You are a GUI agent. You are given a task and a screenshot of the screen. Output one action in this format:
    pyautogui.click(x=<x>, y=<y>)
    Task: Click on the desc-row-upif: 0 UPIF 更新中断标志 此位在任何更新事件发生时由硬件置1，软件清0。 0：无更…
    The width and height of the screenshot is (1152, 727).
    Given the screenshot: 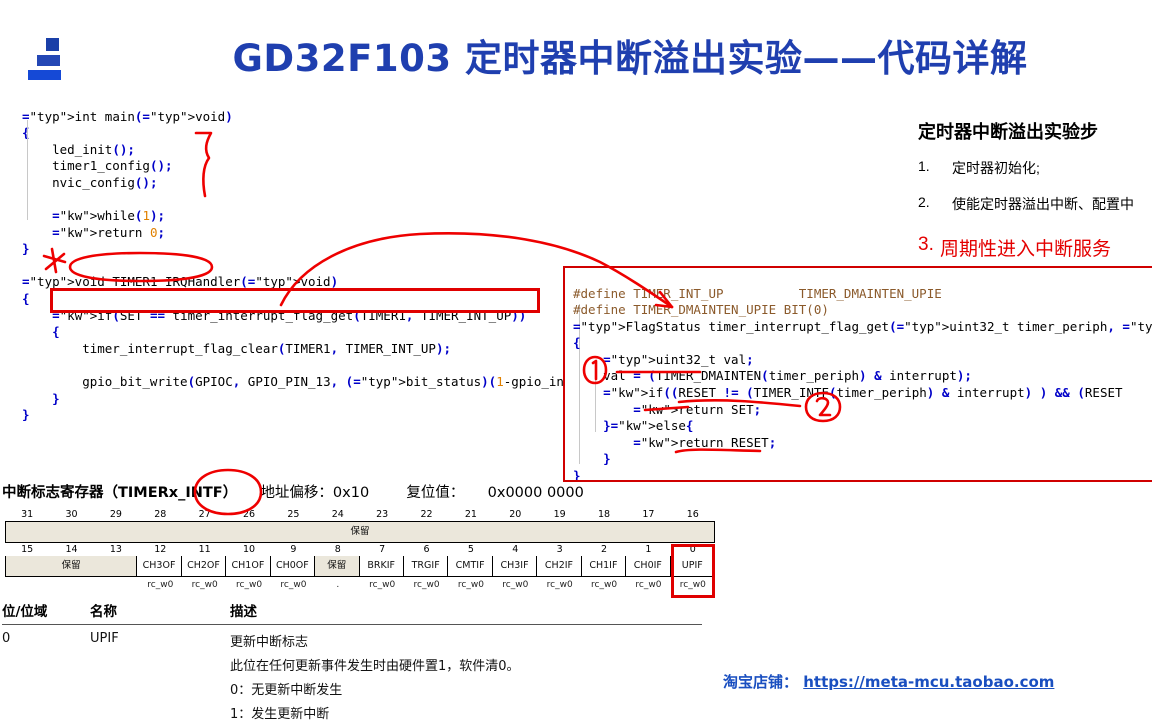 What is the action you would take?
    pyautogui.click(x=352, y=676)
    